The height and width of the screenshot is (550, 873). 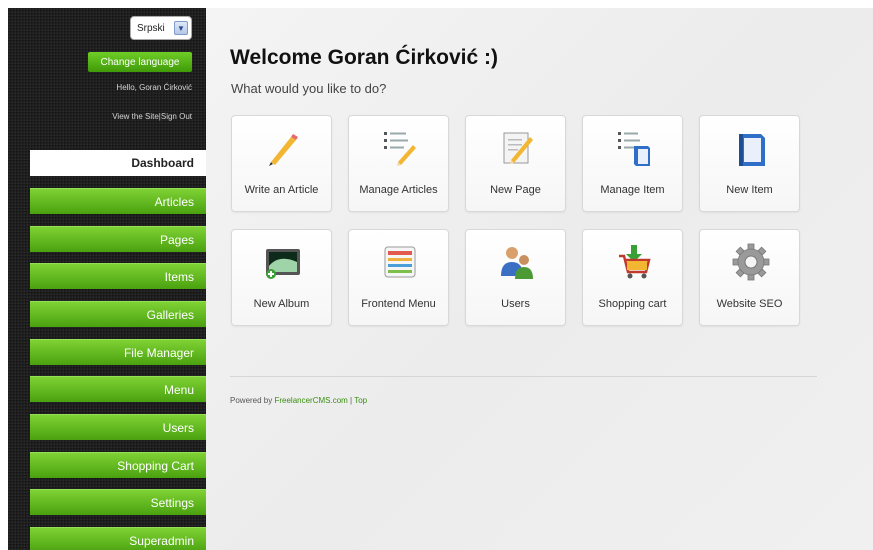 I want to click on site-links: View the Site|Sign Out, so click(x=152, y=116).